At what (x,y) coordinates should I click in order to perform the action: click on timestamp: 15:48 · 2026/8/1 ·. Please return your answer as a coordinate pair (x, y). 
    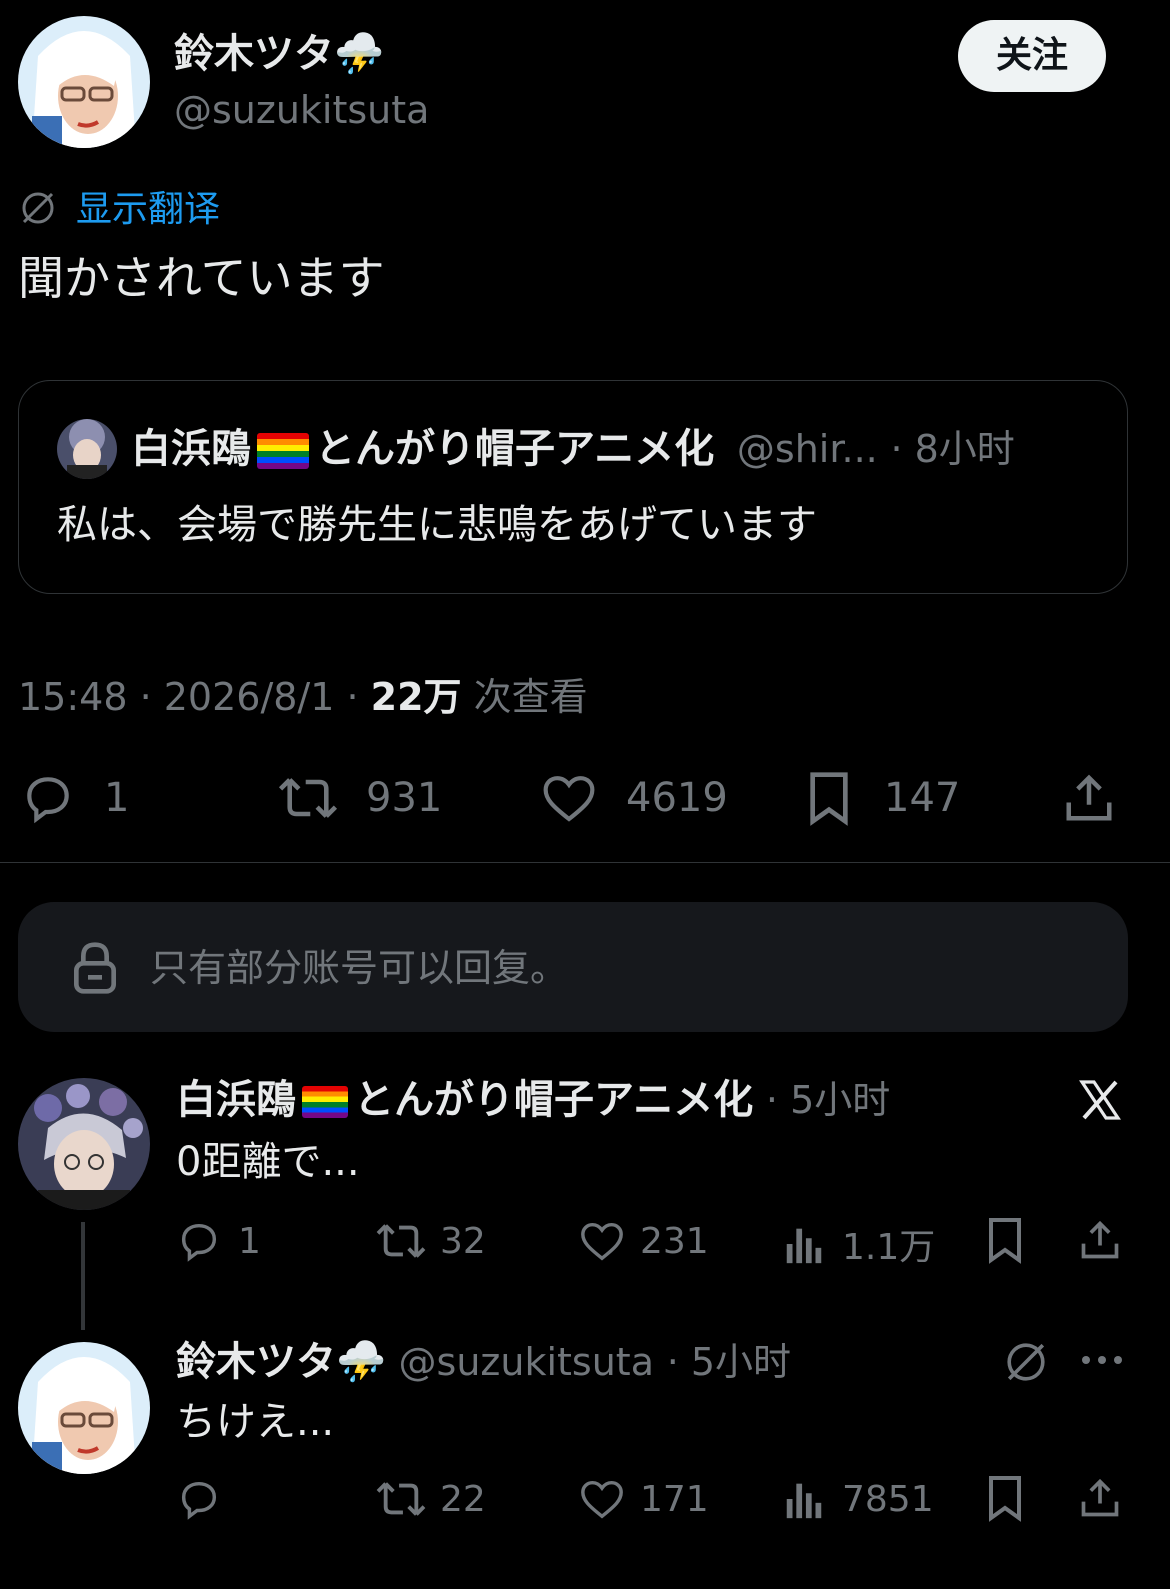
    Looking at the image, I should click on (188, 697).